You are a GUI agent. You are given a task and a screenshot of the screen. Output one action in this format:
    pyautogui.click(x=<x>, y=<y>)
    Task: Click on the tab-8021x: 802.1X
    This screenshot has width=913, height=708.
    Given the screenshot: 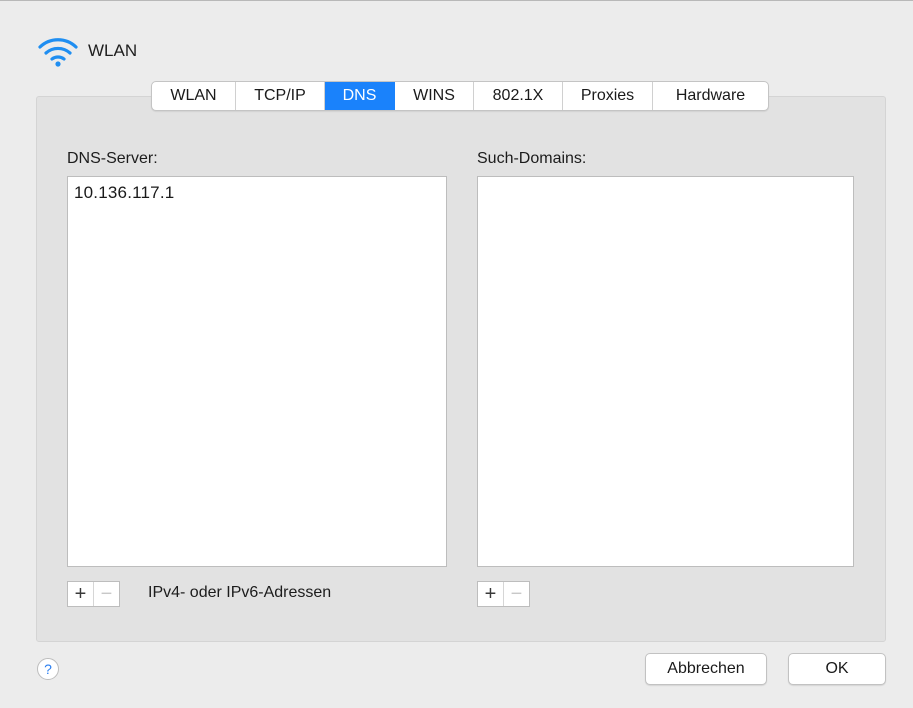 What is the action you would take?
    pyautogui.click(x=518, y=96)
    